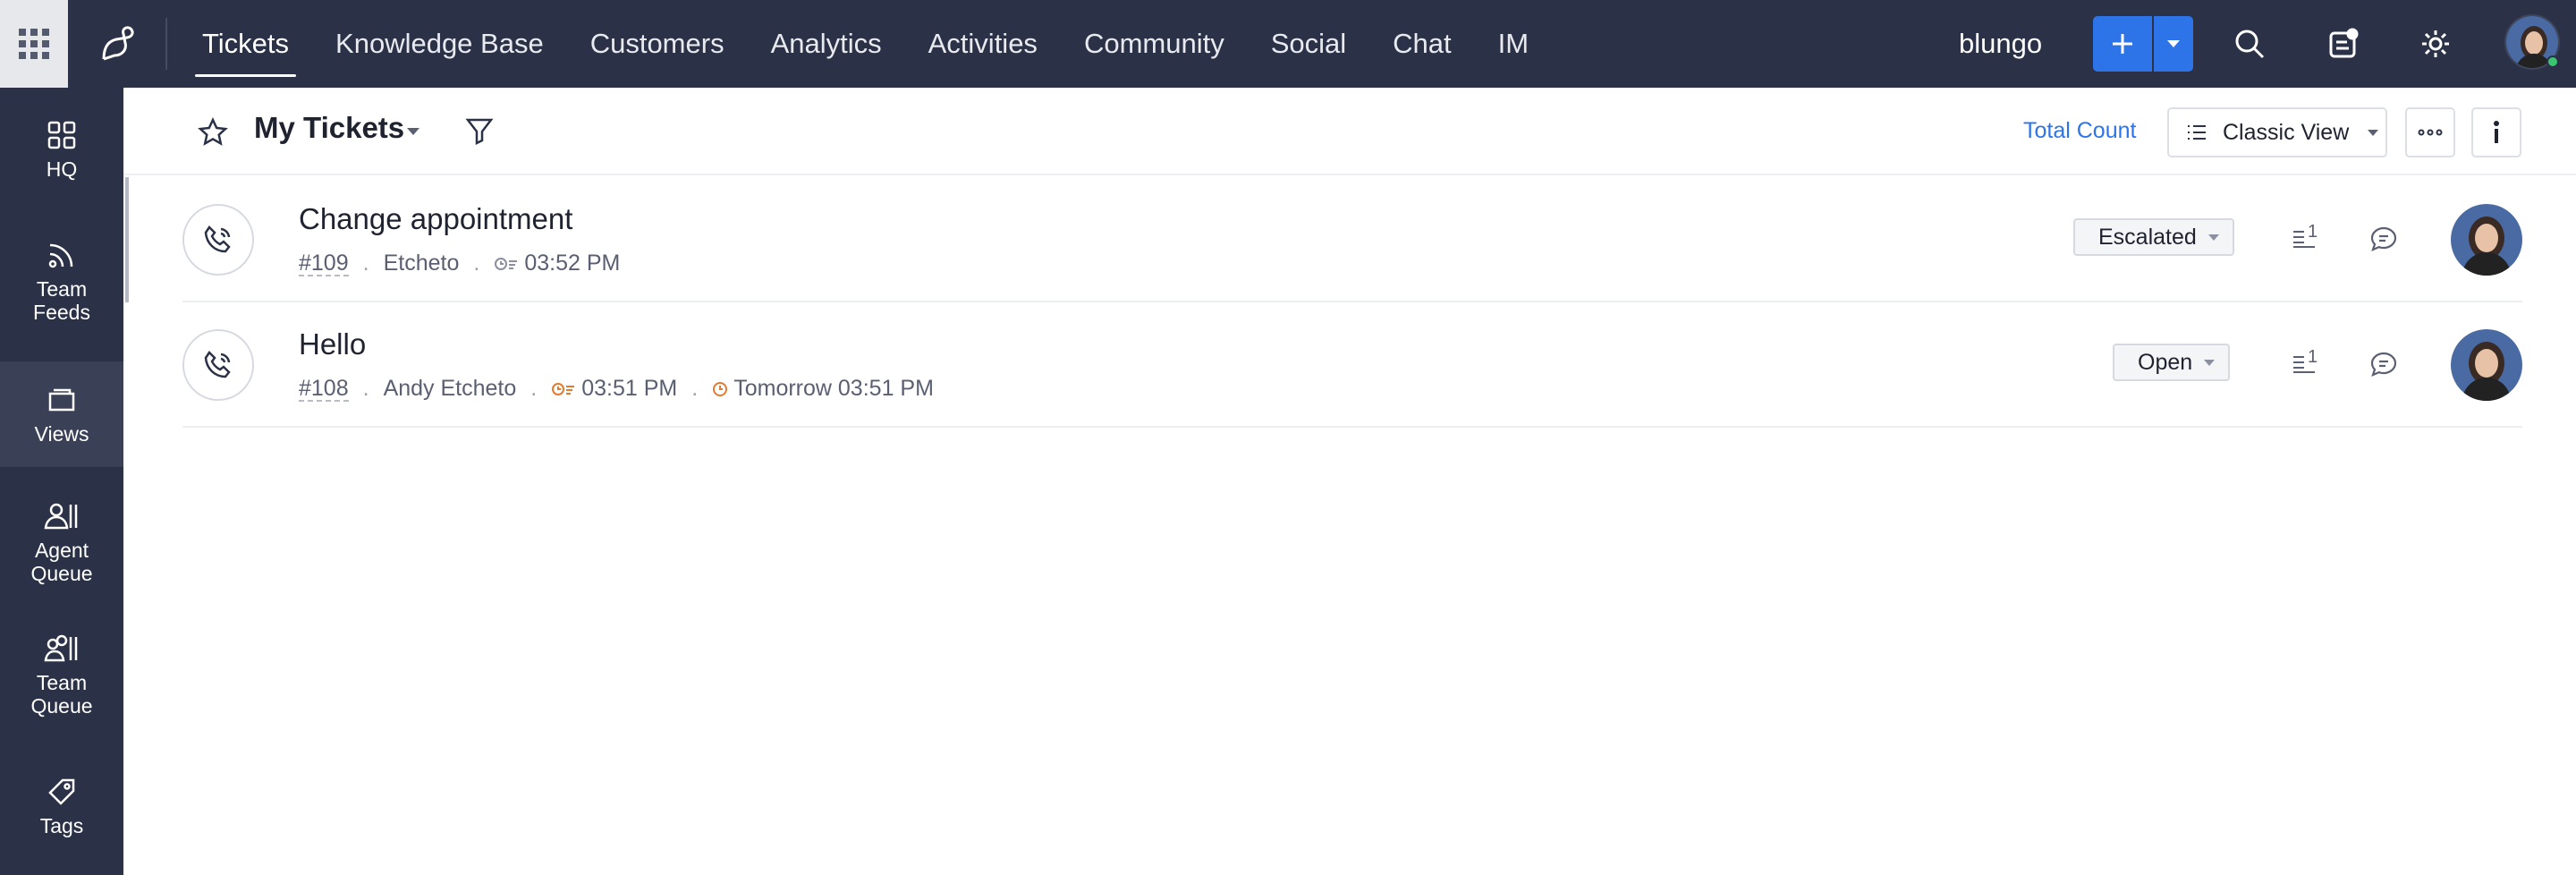 The image size is (2576, 875). What do you see at coordinates (324, 389) in the screenshot?
I see `ticket-id: #108` at bounding box center [324, 389].